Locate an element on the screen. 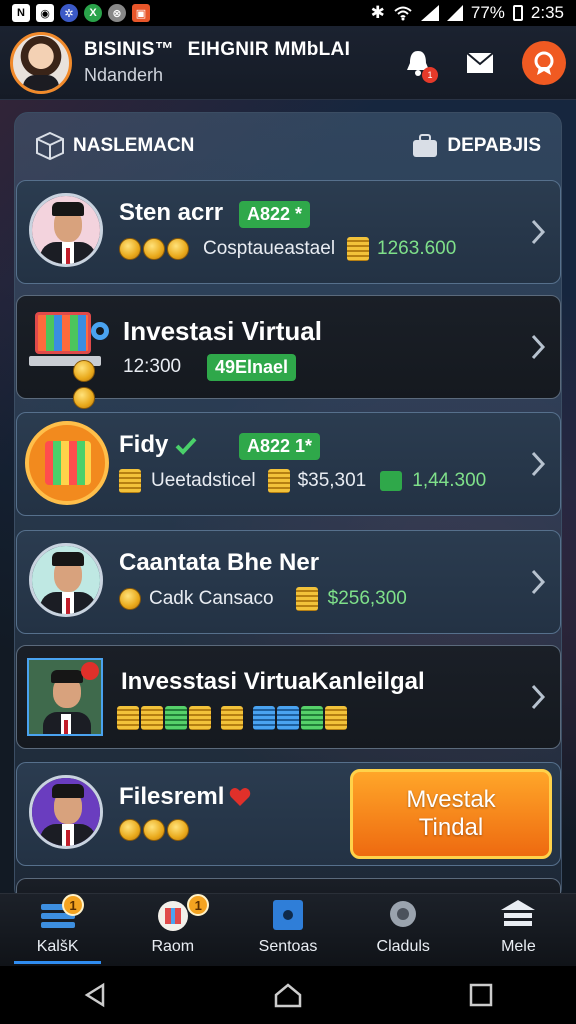 Image resolution: width=576 pixels, height=1024 pixels. coin-stacks is located at coordinates (233, 718).